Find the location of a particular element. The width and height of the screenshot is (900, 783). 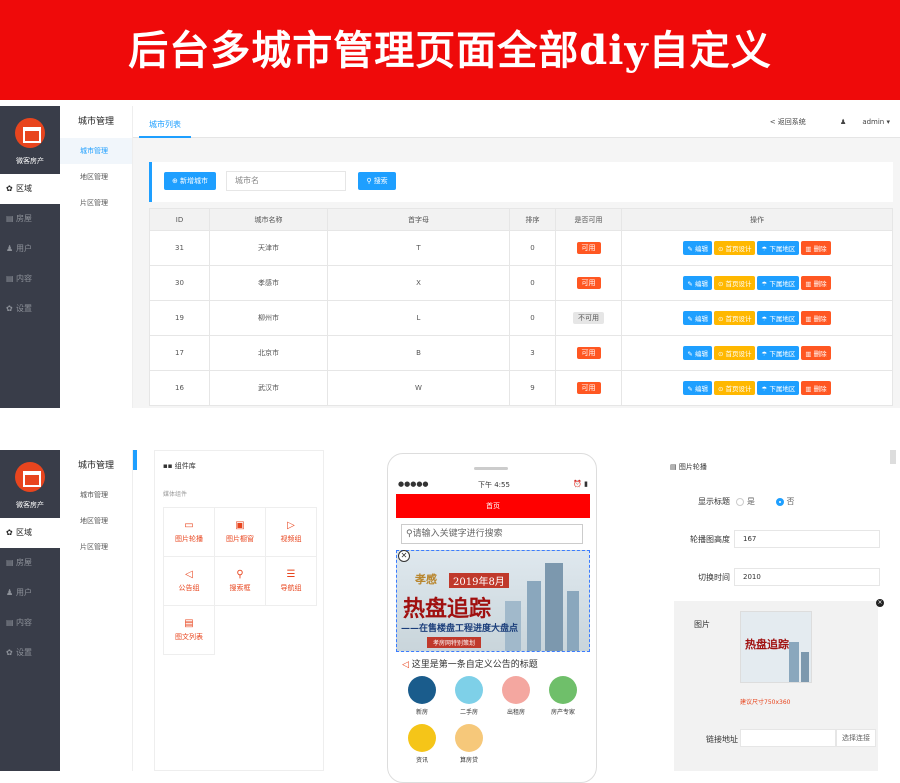

nav-expert-icon is located at coordinates (563, 690).